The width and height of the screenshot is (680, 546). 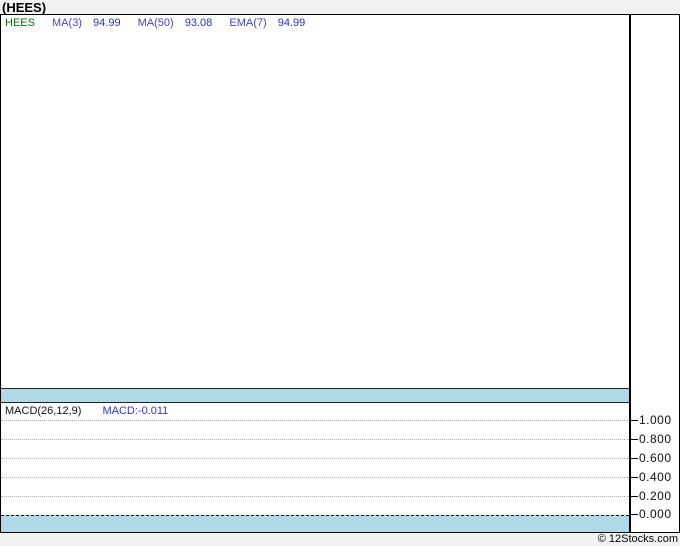 I want to click on axis-tick: 0.600, so click(x=655, y=458).